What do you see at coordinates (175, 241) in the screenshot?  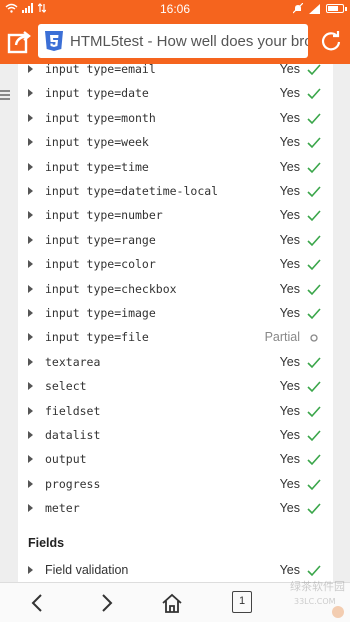 I see `feature-row: input type=range Yes` at bounding box center [175, 241].